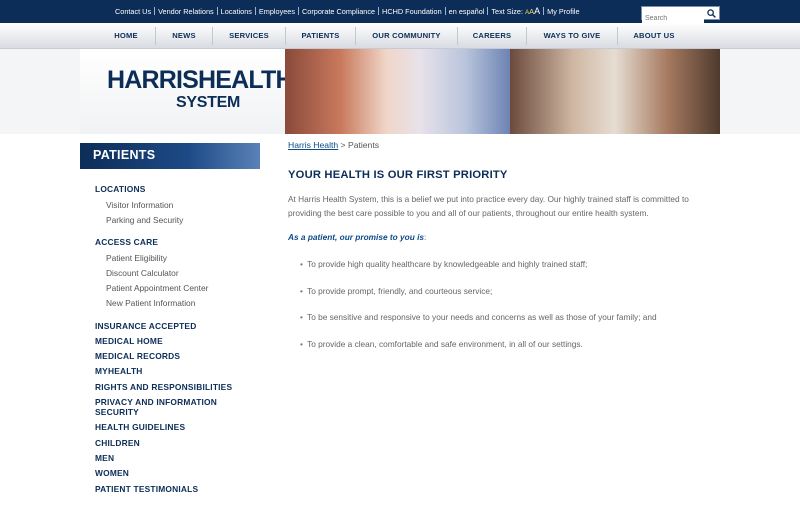 The height and width of the screenshot is (512, 800). What do you see at coordinates (165, 407) in the screenshot?
I see `sidebar-item-privacy: PRIVACY AND INFORMATION SECURITY` at bounding box center [165, 407].